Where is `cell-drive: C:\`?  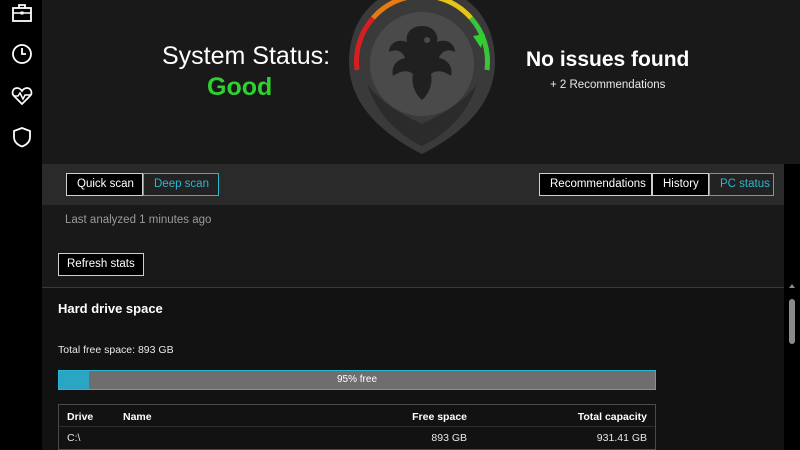 cell-drive: C:\ is located at coordinates (74, 438).